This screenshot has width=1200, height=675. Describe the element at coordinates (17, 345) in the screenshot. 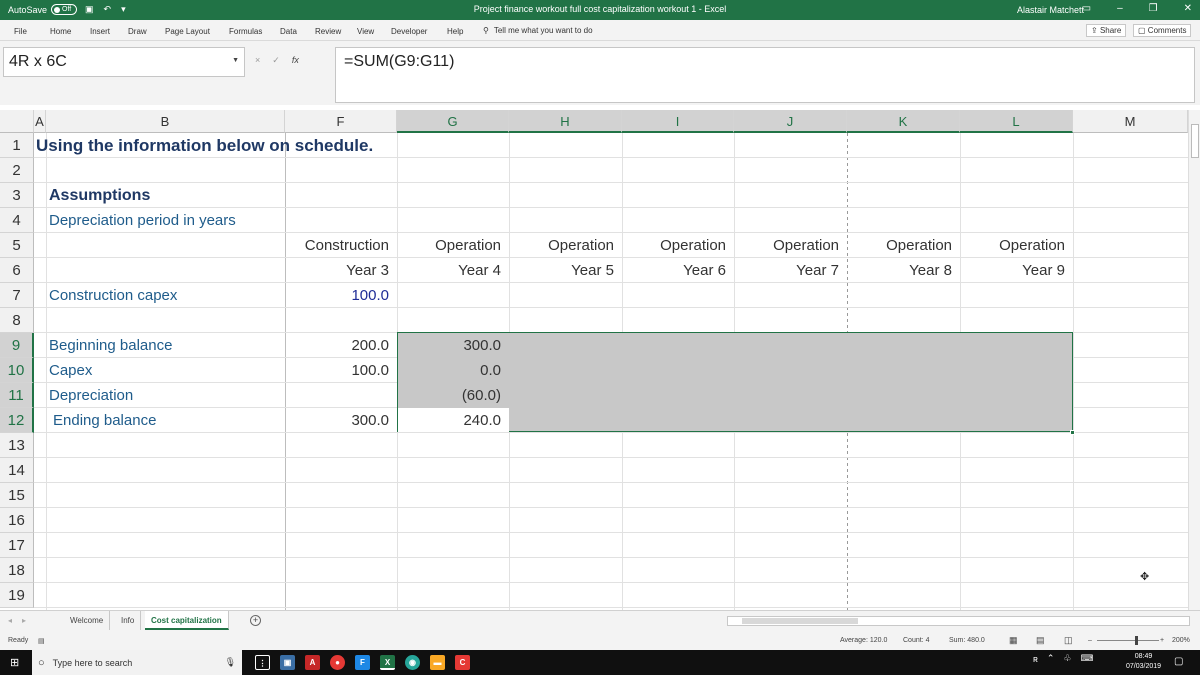

I see `row-header-9: 9` at that location.